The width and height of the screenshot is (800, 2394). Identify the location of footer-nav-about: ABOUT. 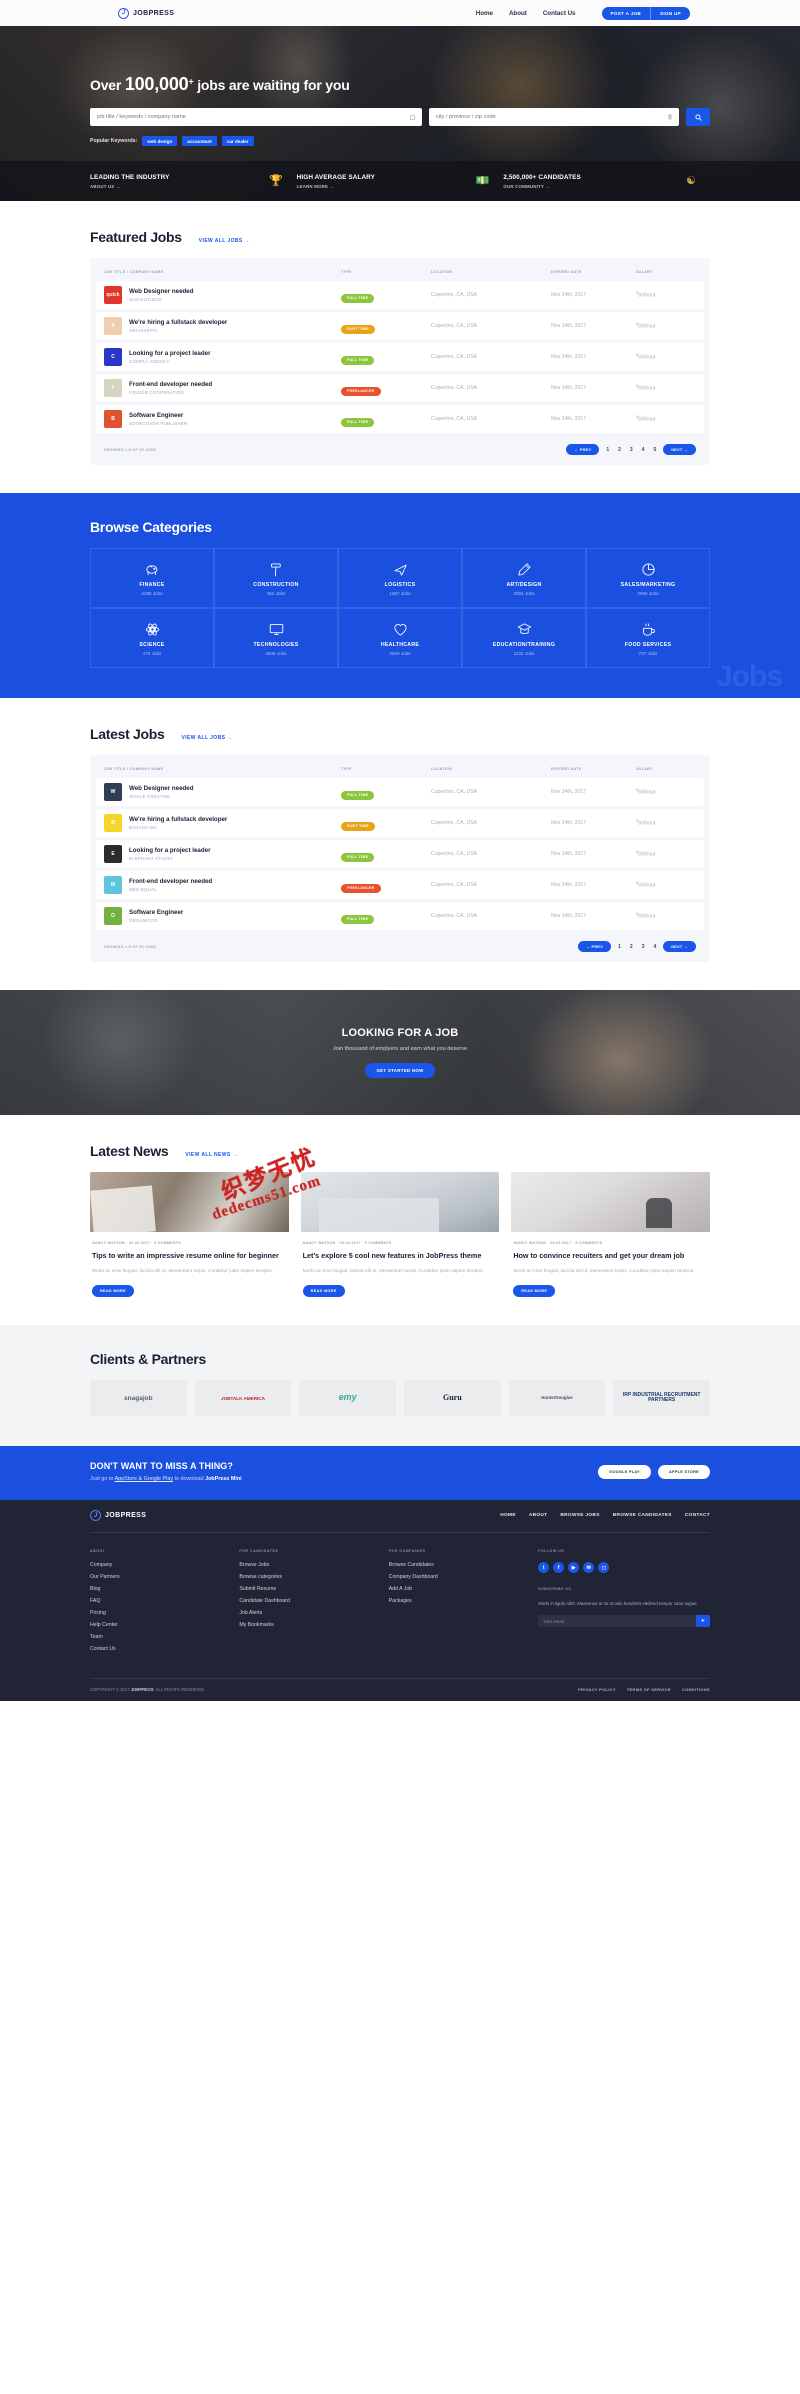
(538, 1515).